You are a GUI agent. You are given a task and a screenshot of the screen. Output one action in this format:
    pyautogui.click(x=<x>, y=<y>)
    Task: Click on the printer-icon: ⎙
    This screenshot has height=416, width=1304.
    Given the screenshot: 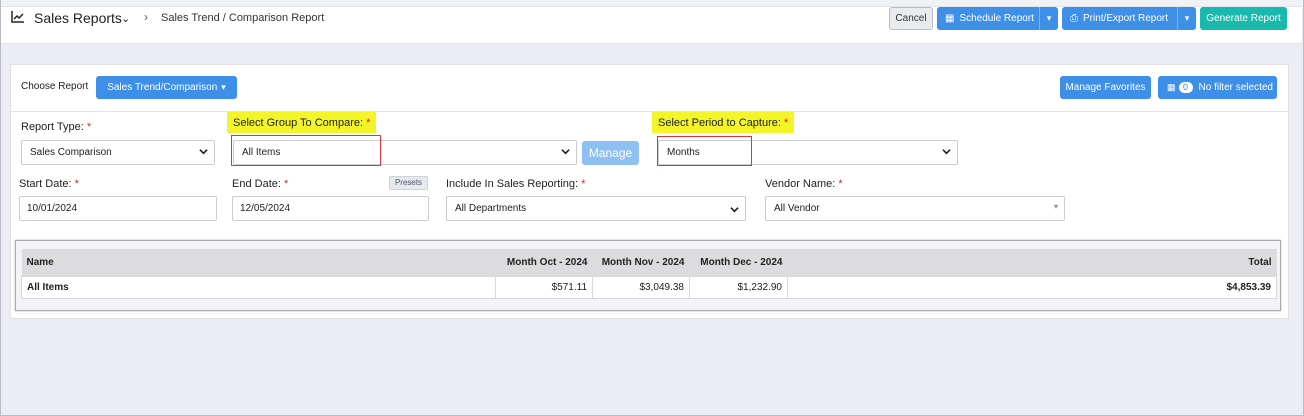 What is the action you would take?
    pyautogui.click(x=1074, y=18)
    